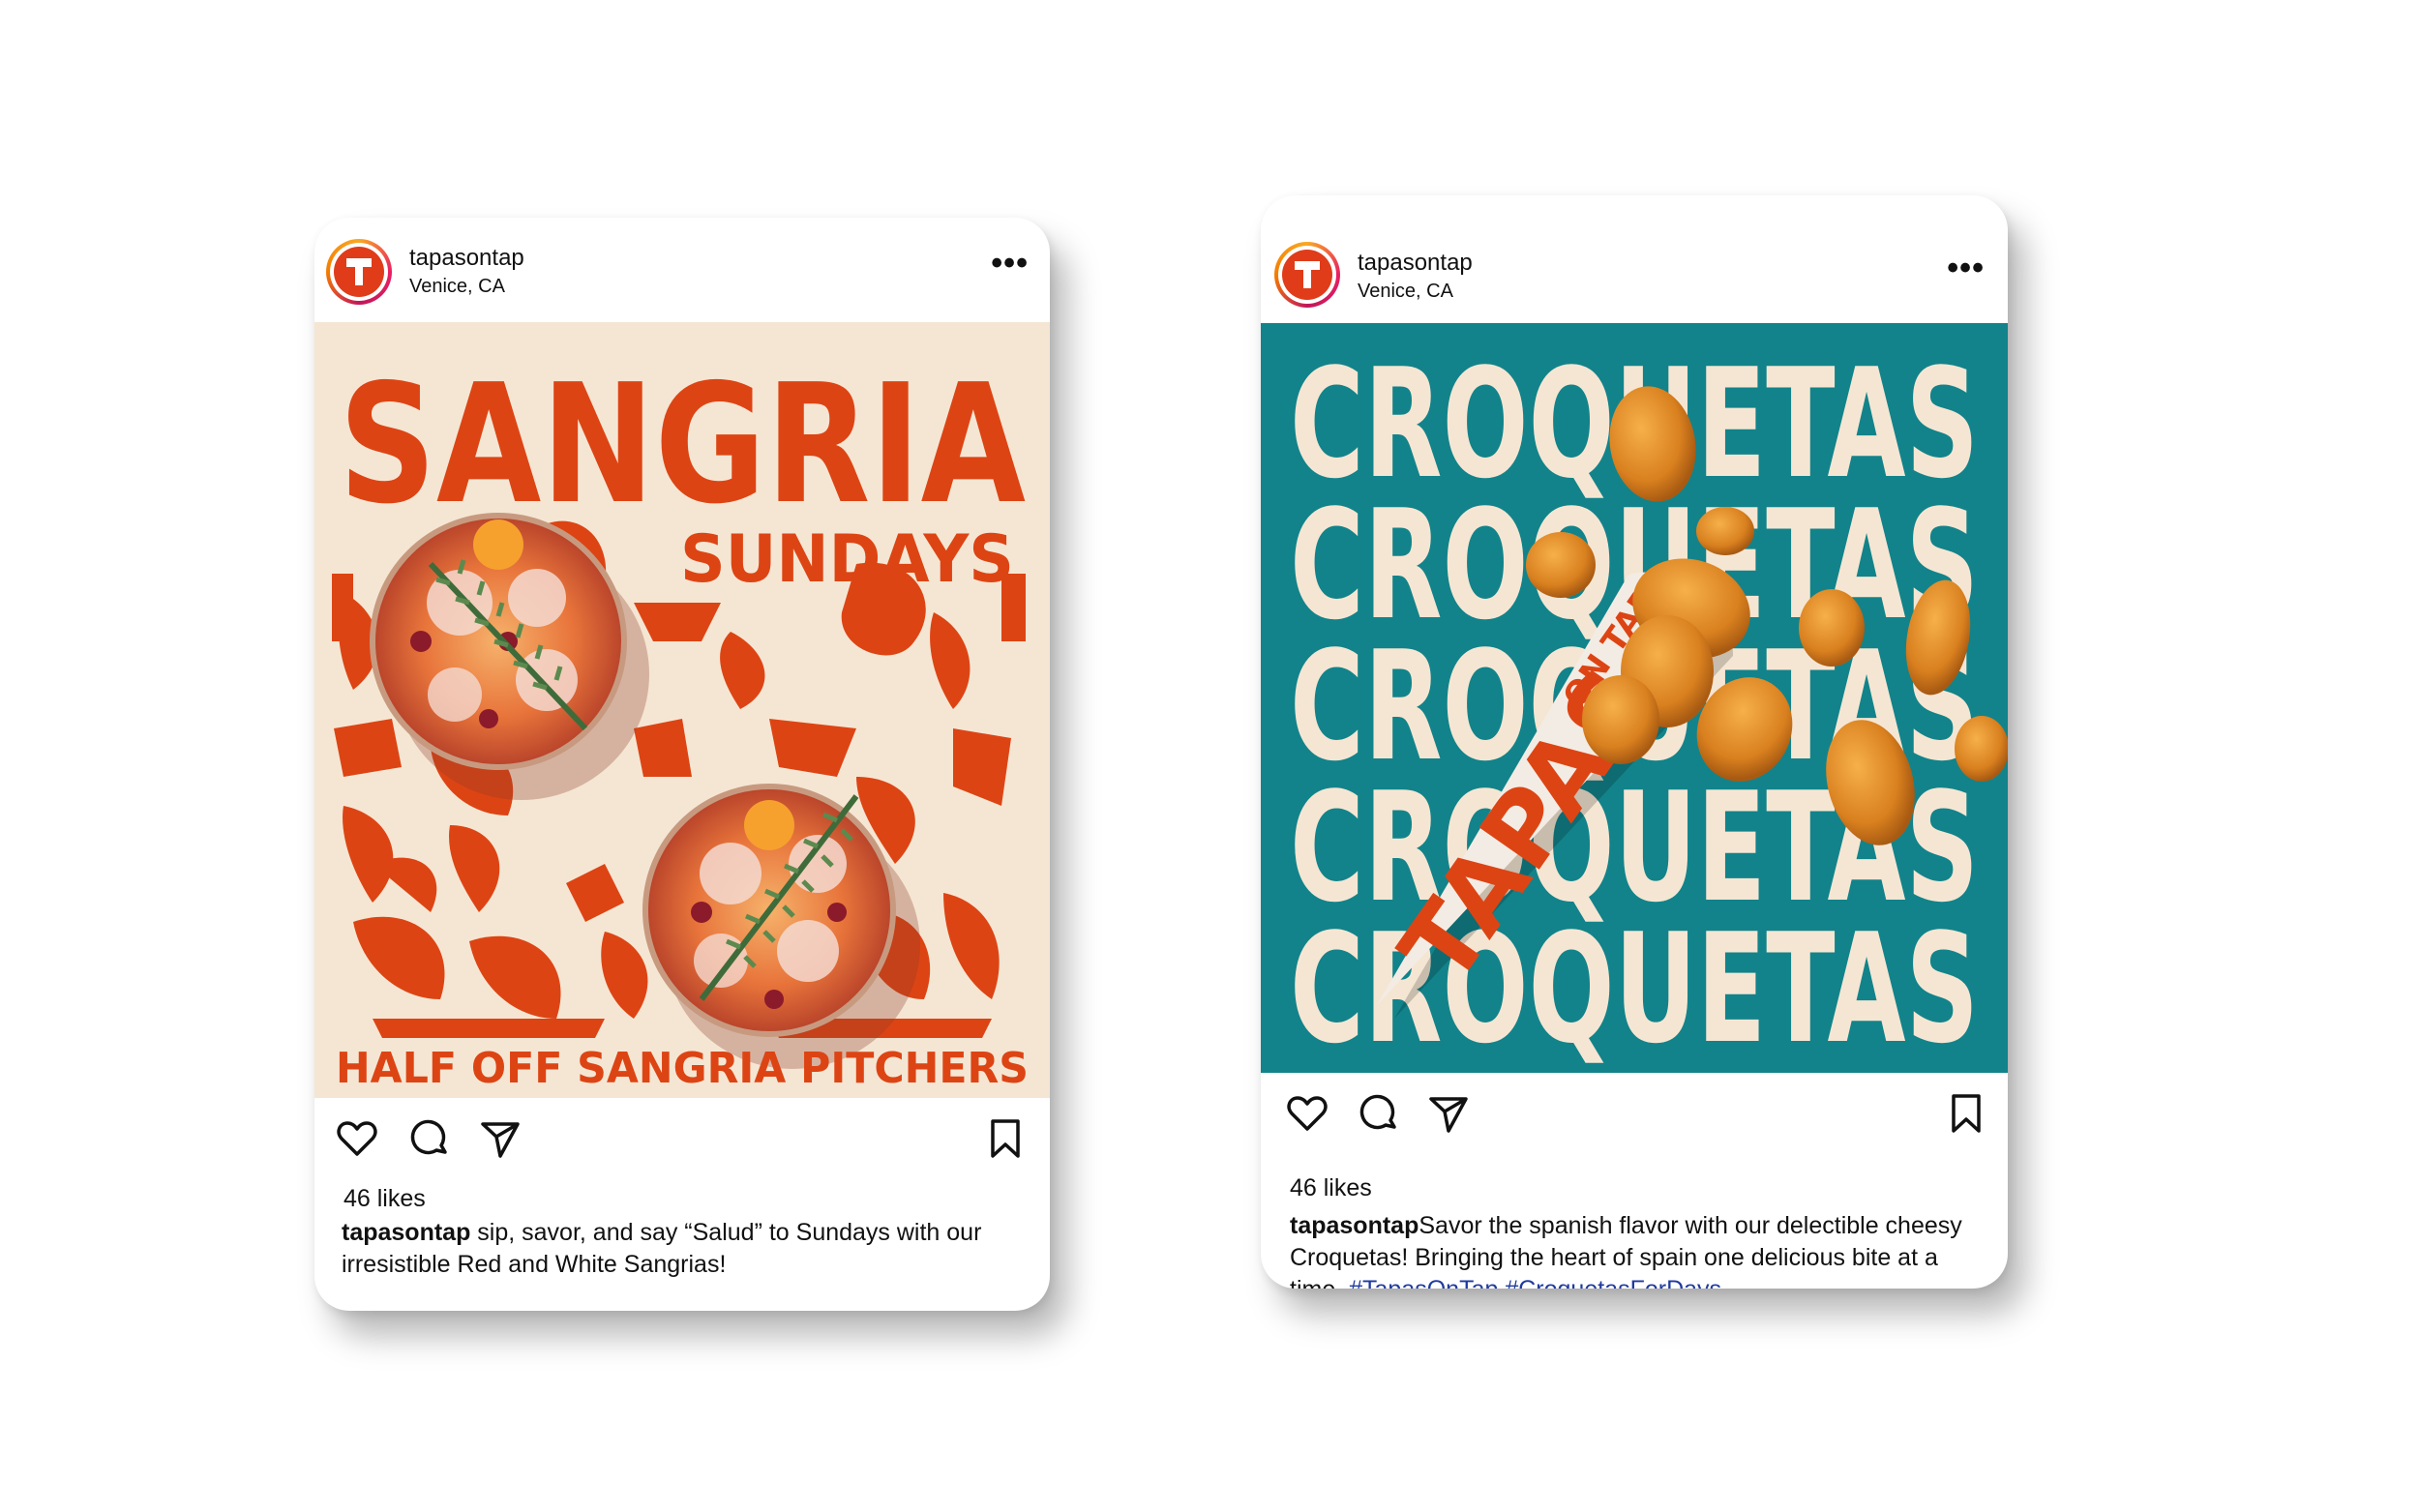  I want to click on sangria-subheadline: SUNDAYS, so click(847, 559).